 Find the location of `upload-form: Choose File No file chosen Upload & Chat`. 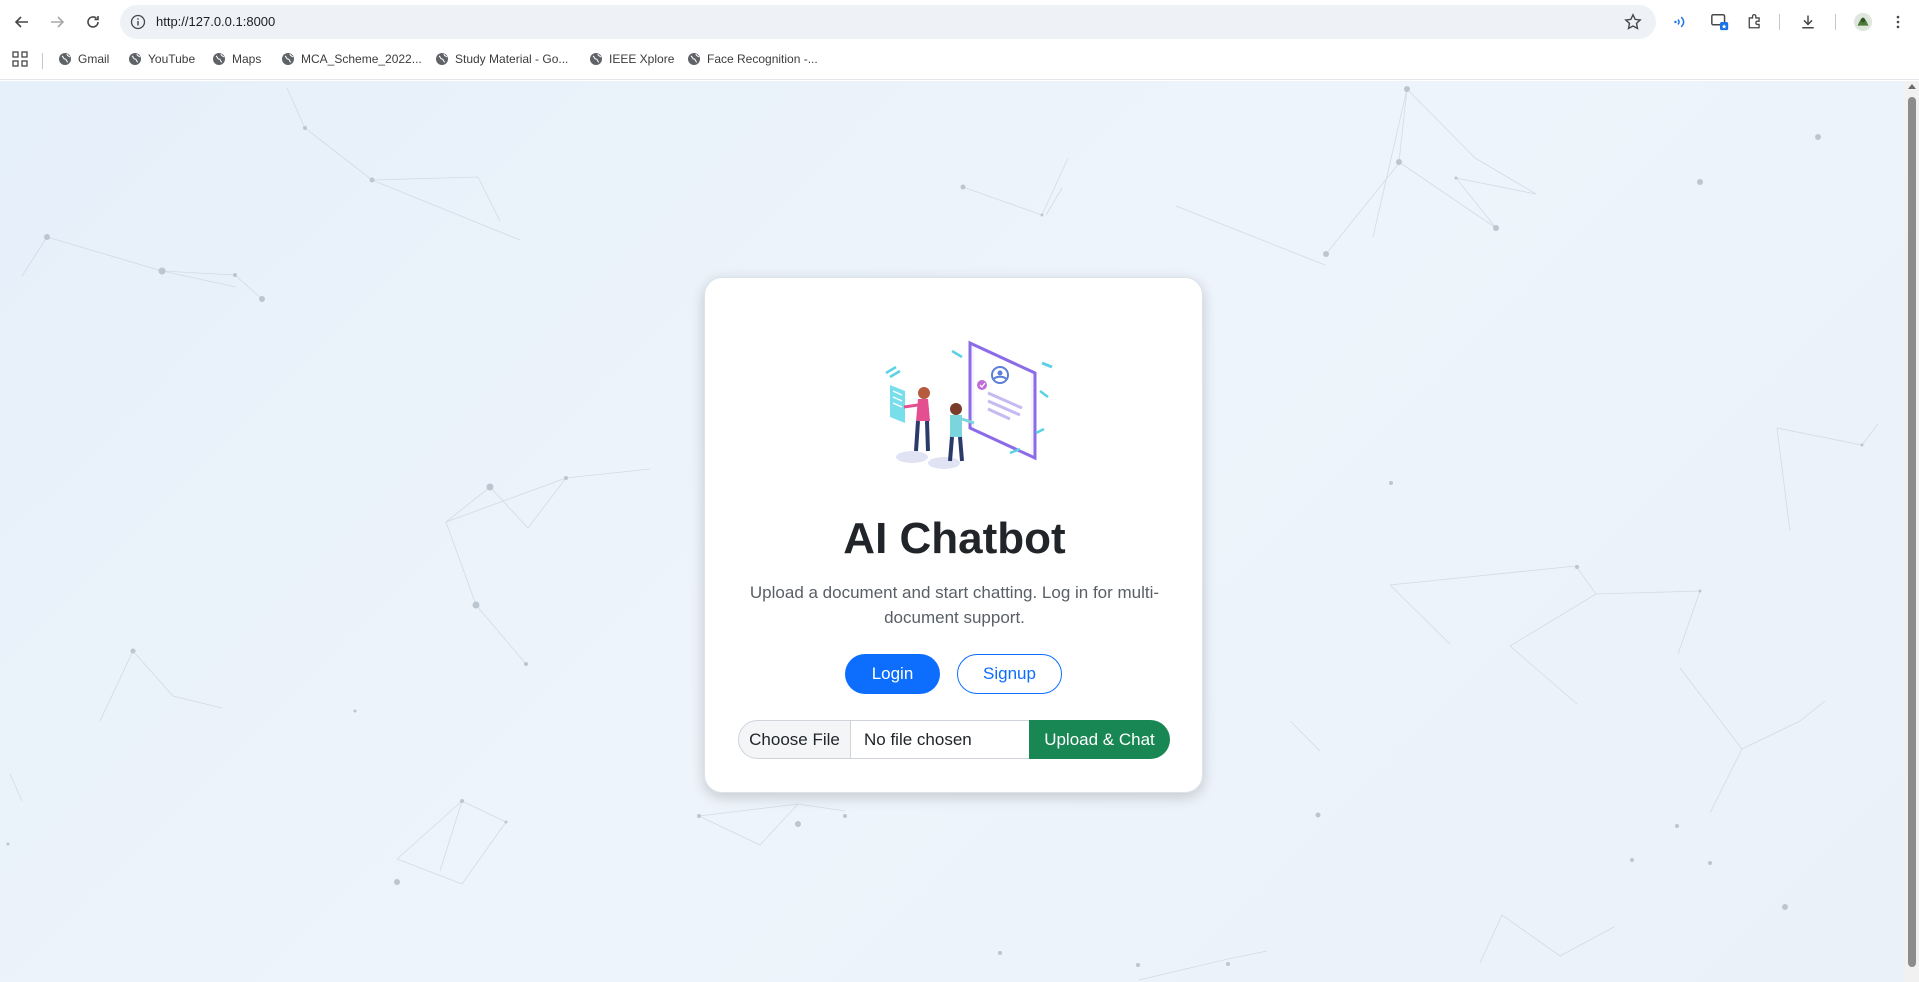

upload-form: Choose File No file chosen Upload & Chat is located at coordinates (954, 739).